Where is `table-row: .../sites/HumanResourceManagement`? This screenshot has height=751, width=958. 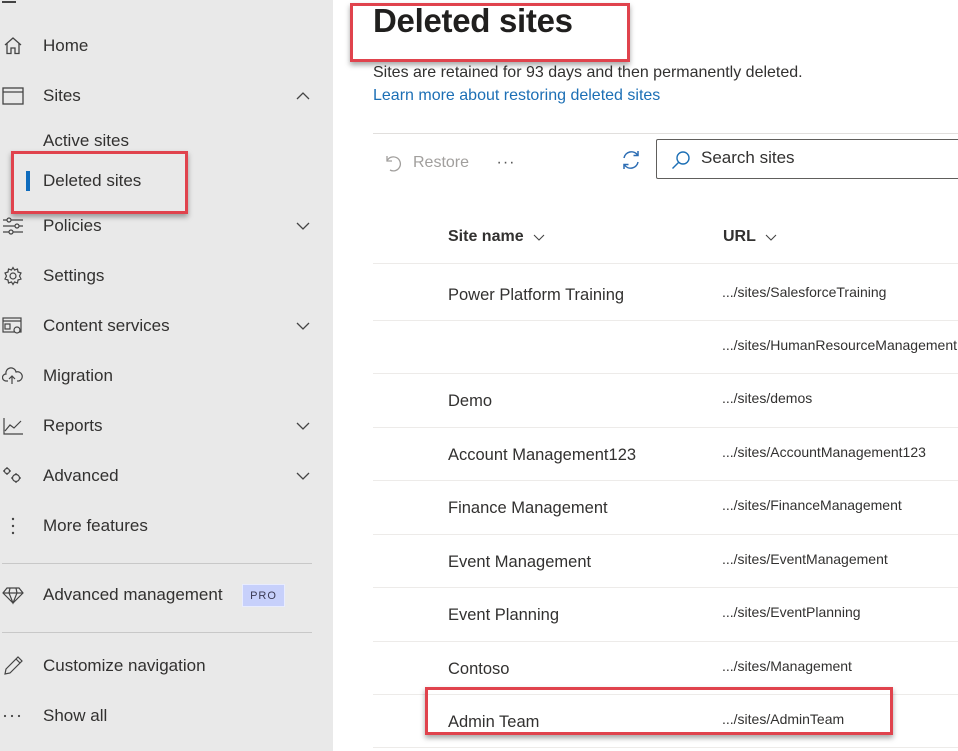 table-row: .../sites/HumanResourceManagement is located at coordinates (665, 346).